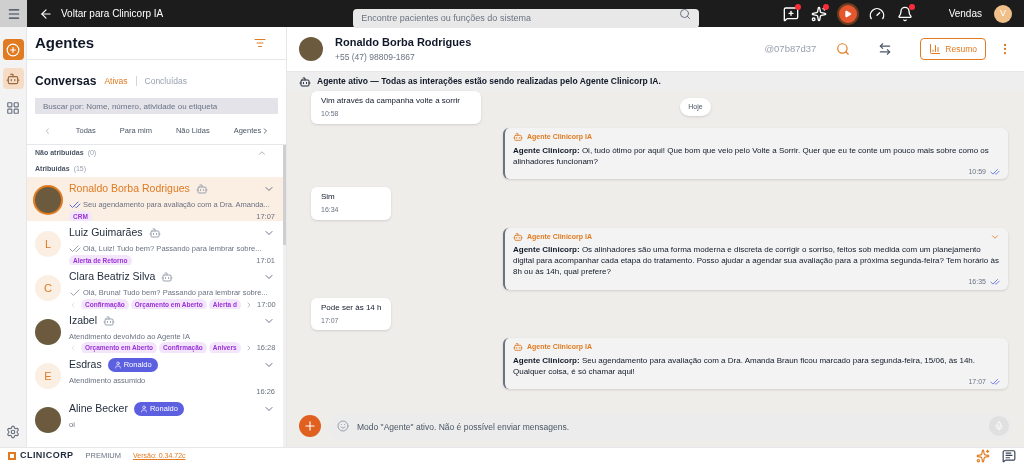  Describe the element at coordinates (965, 13) in the screenshot. I see `user-name: Vendas` at that location.